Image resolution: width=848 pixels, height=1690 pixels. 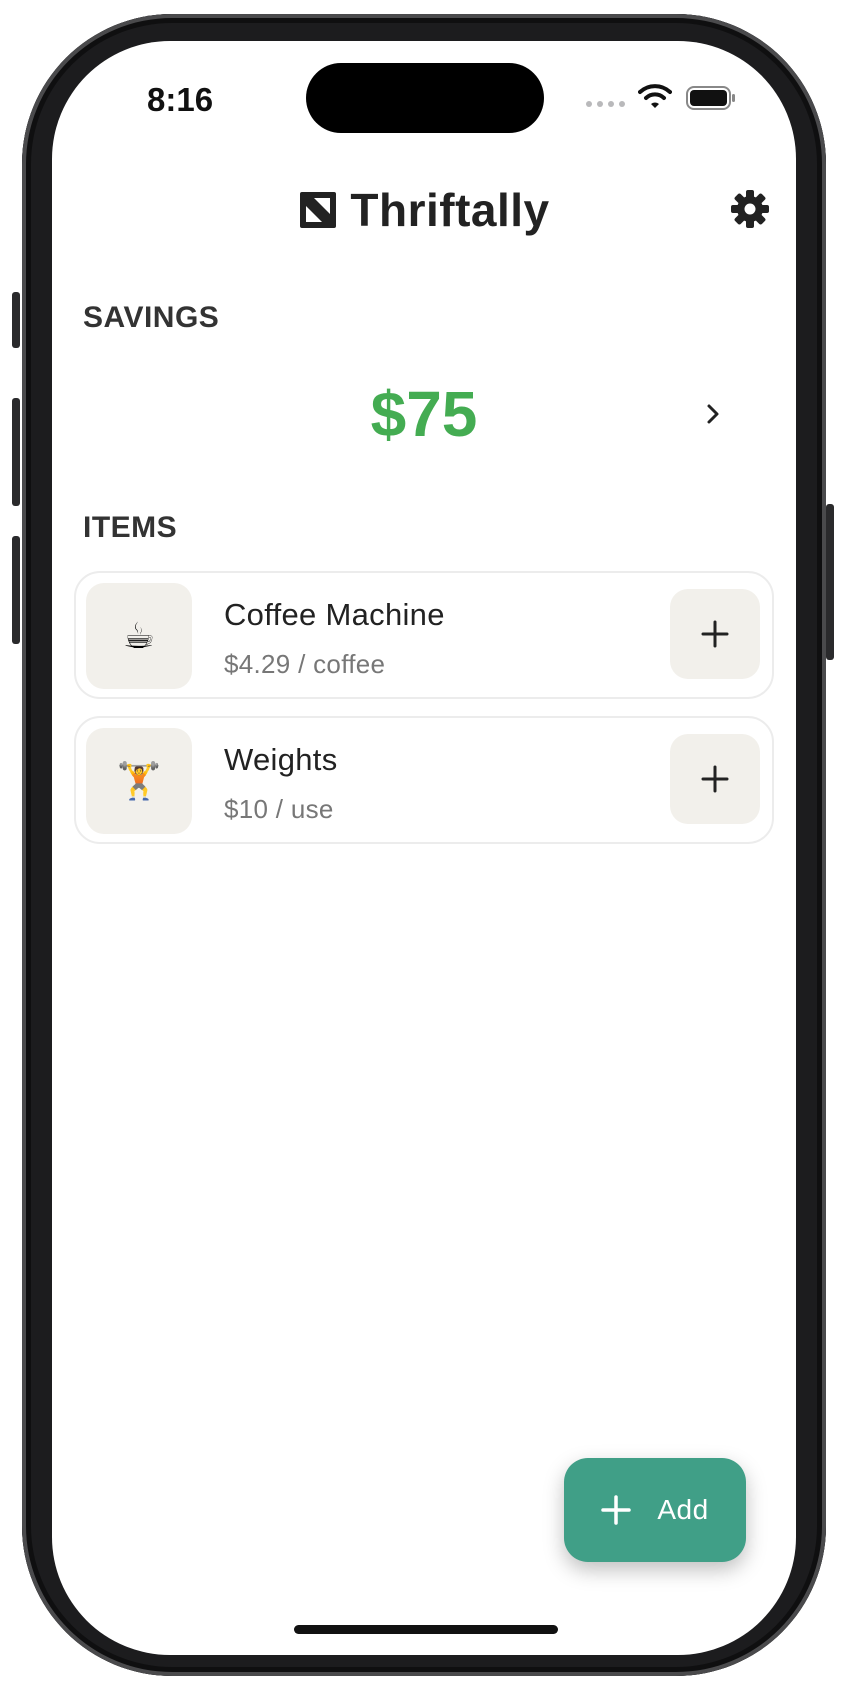 What do you see at coordinates (151, 317) in the screenshot?
I see `savings-label: SAVINGS` at bounding box center [151, 317].